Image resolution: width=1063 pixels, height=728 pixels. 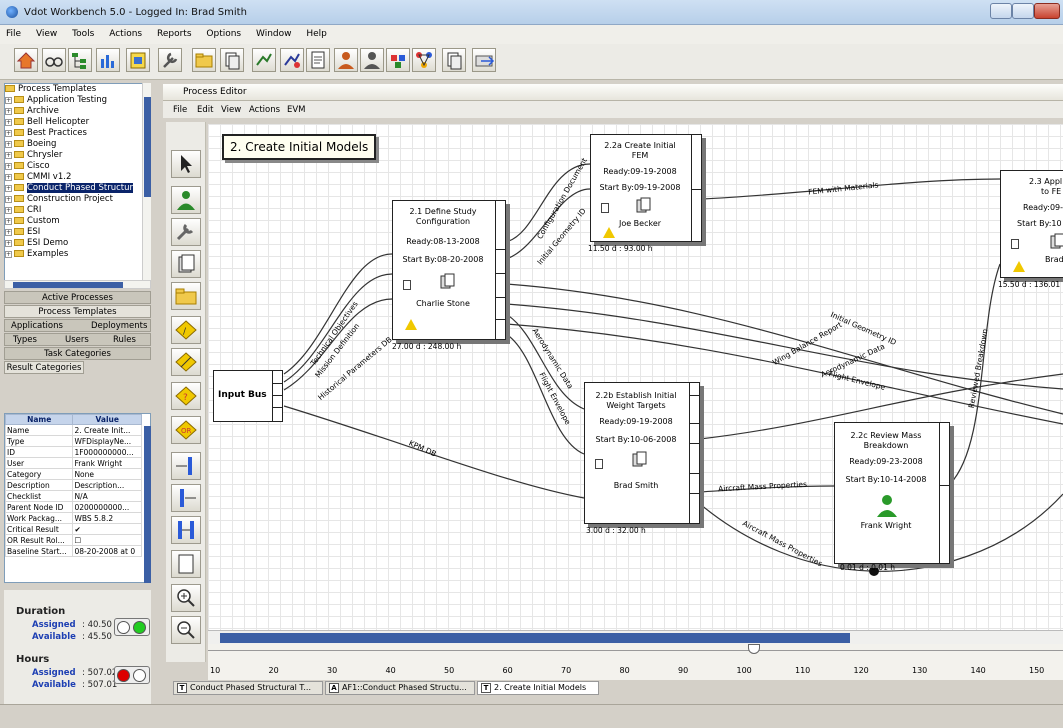 I want to click on menu-reports: Reports, so click(x=174, y=32).